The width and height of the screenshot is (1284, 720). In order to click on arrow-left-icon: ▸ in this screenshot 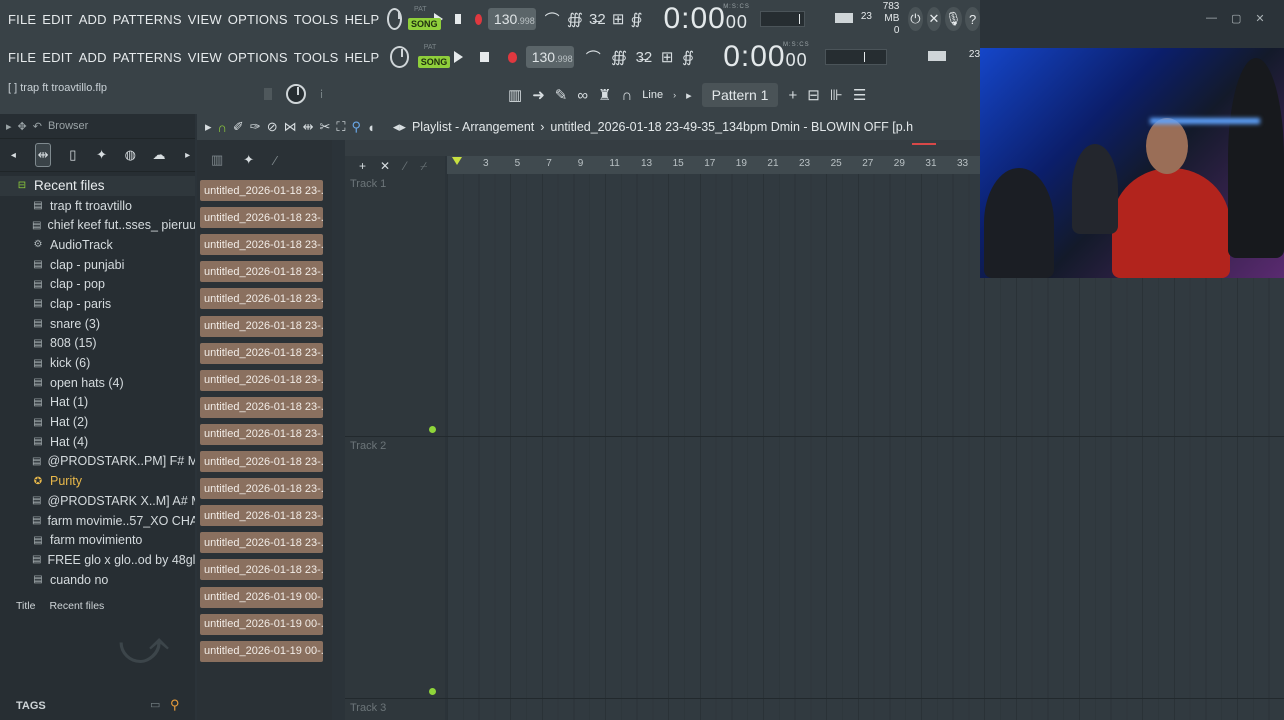, I will do `click(689, 95)`.